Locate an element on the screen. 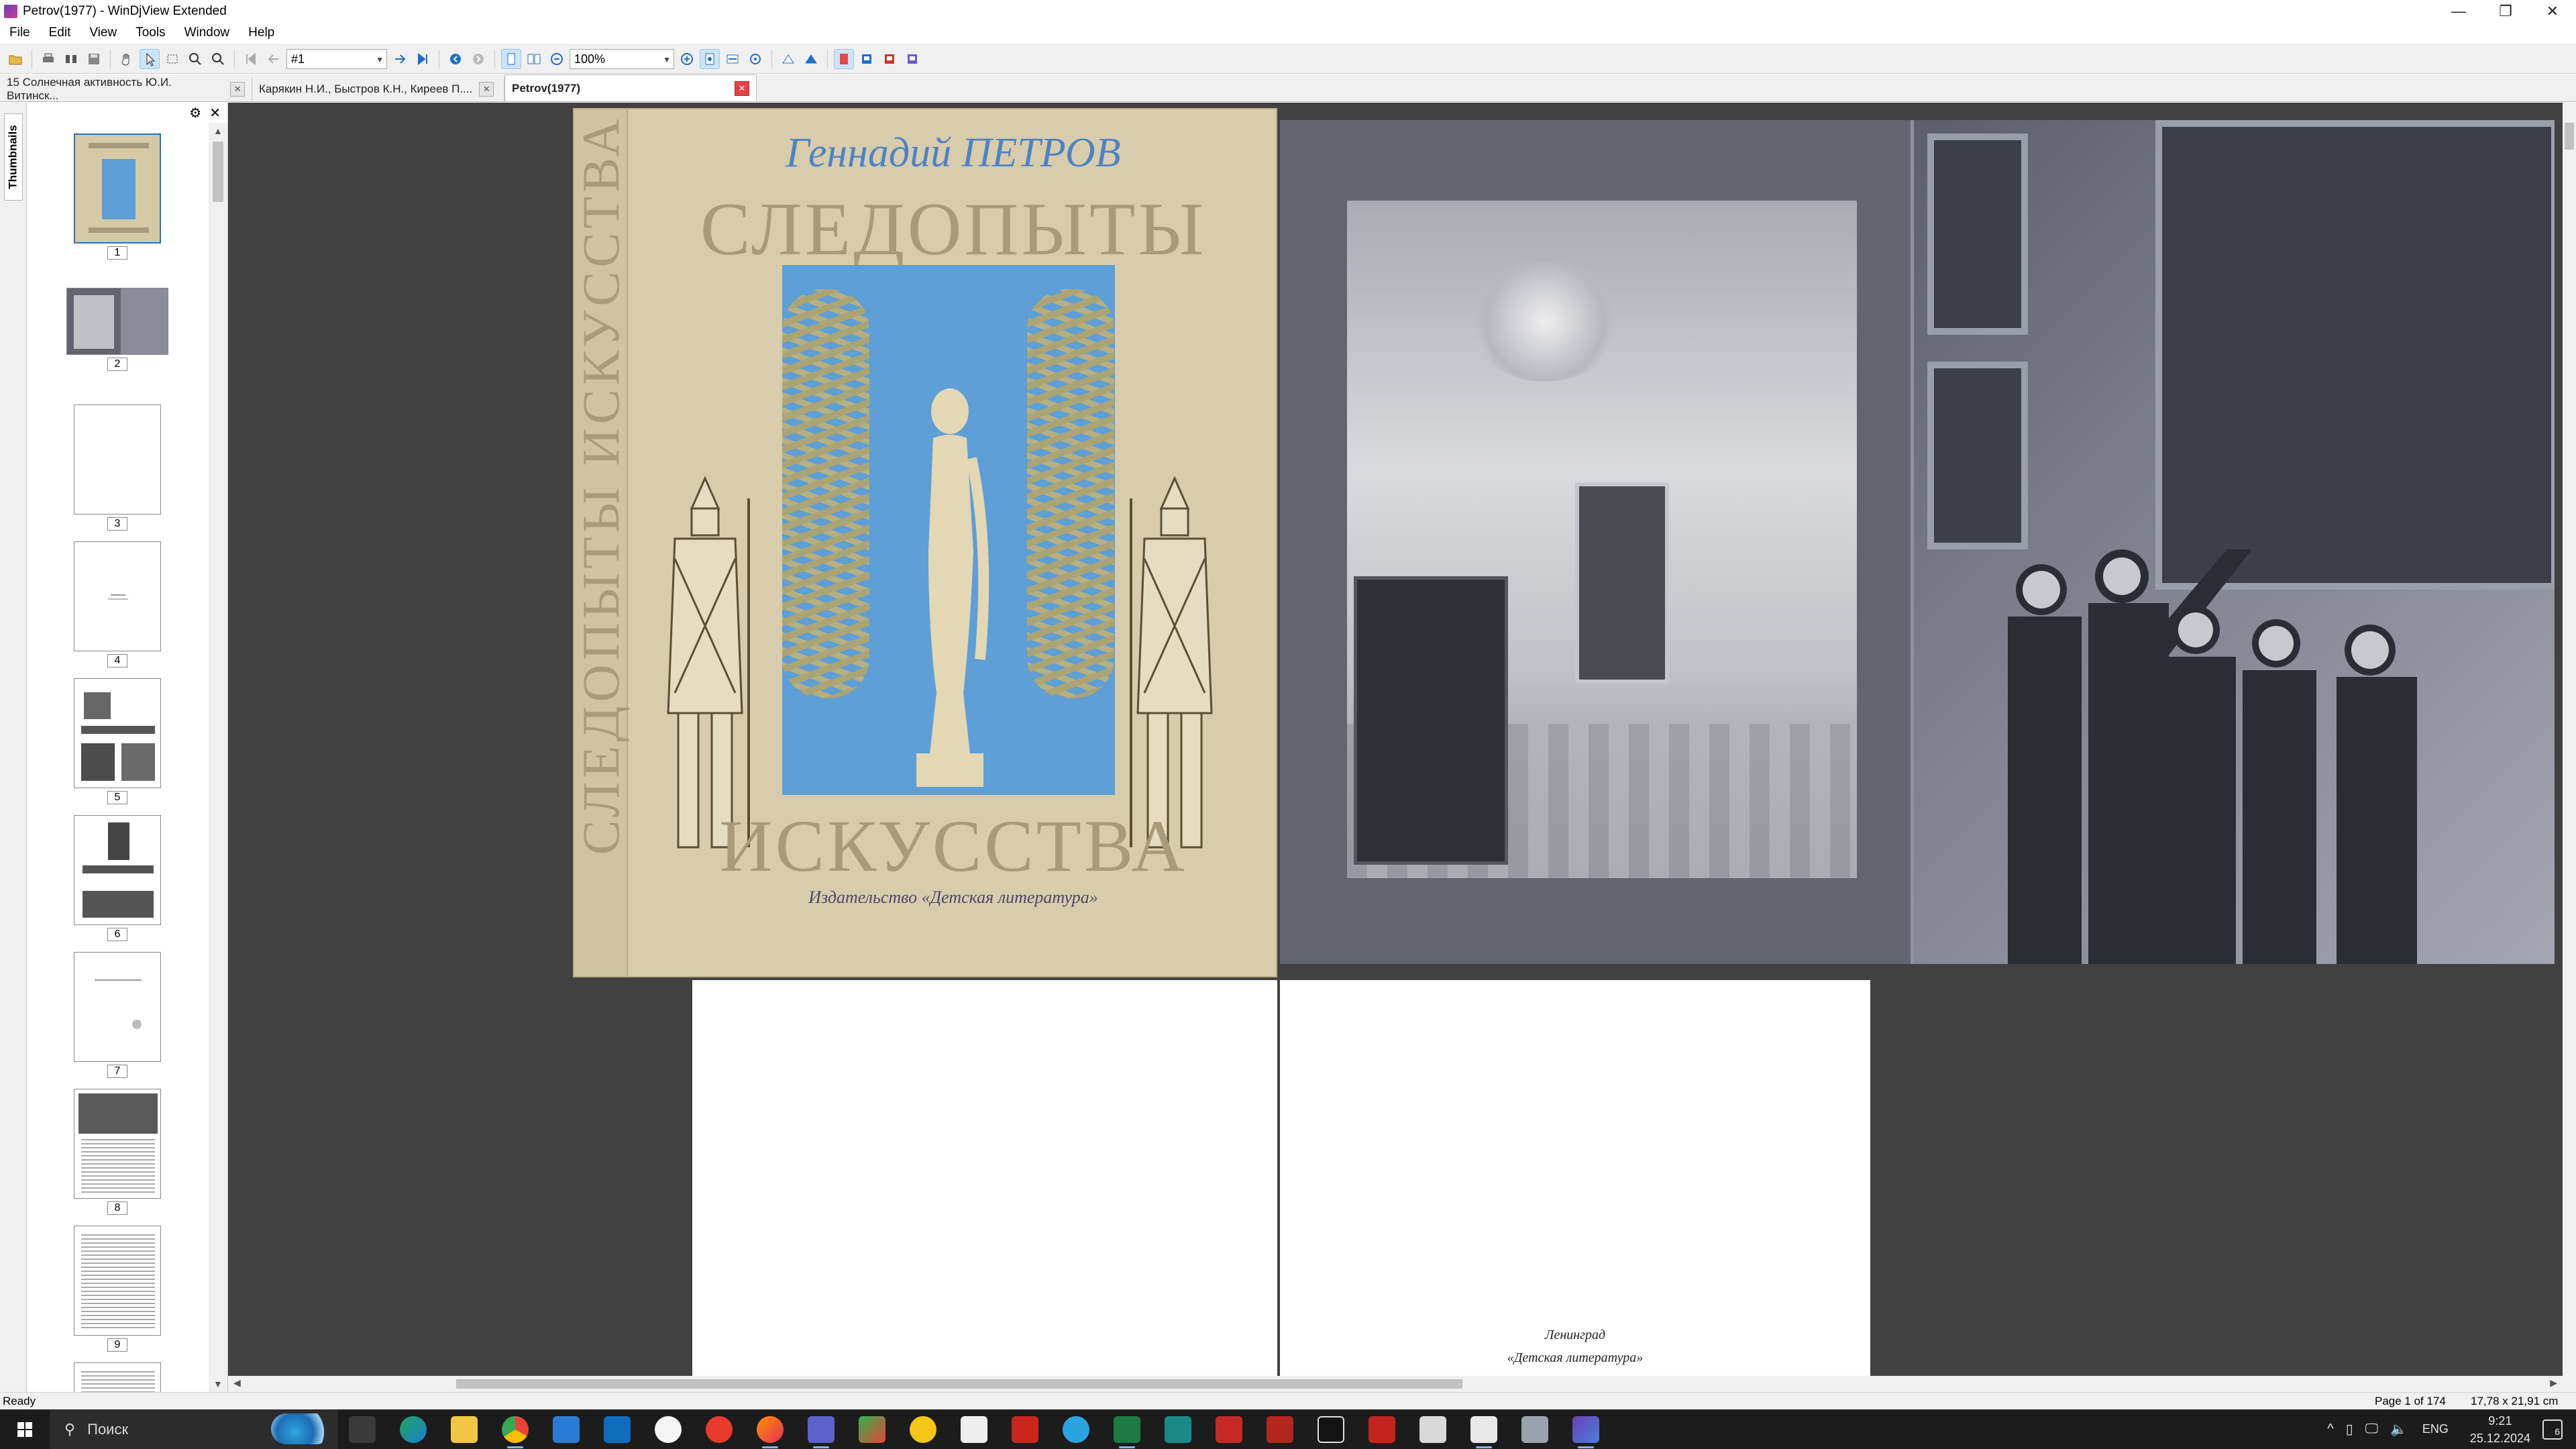 Image resolution: width=2576 pixels, height=1449 pixels. rotate-right-icon is located at coordinates (811, 59).